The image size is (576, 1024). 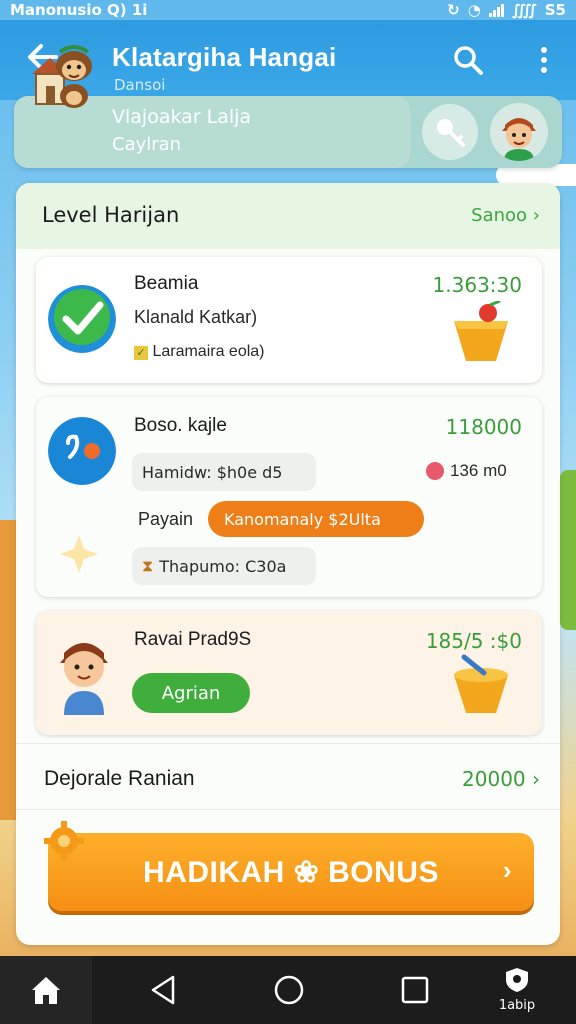 I want to click on card3-title: Ravai Prad9S, so click(x=193, y=639).